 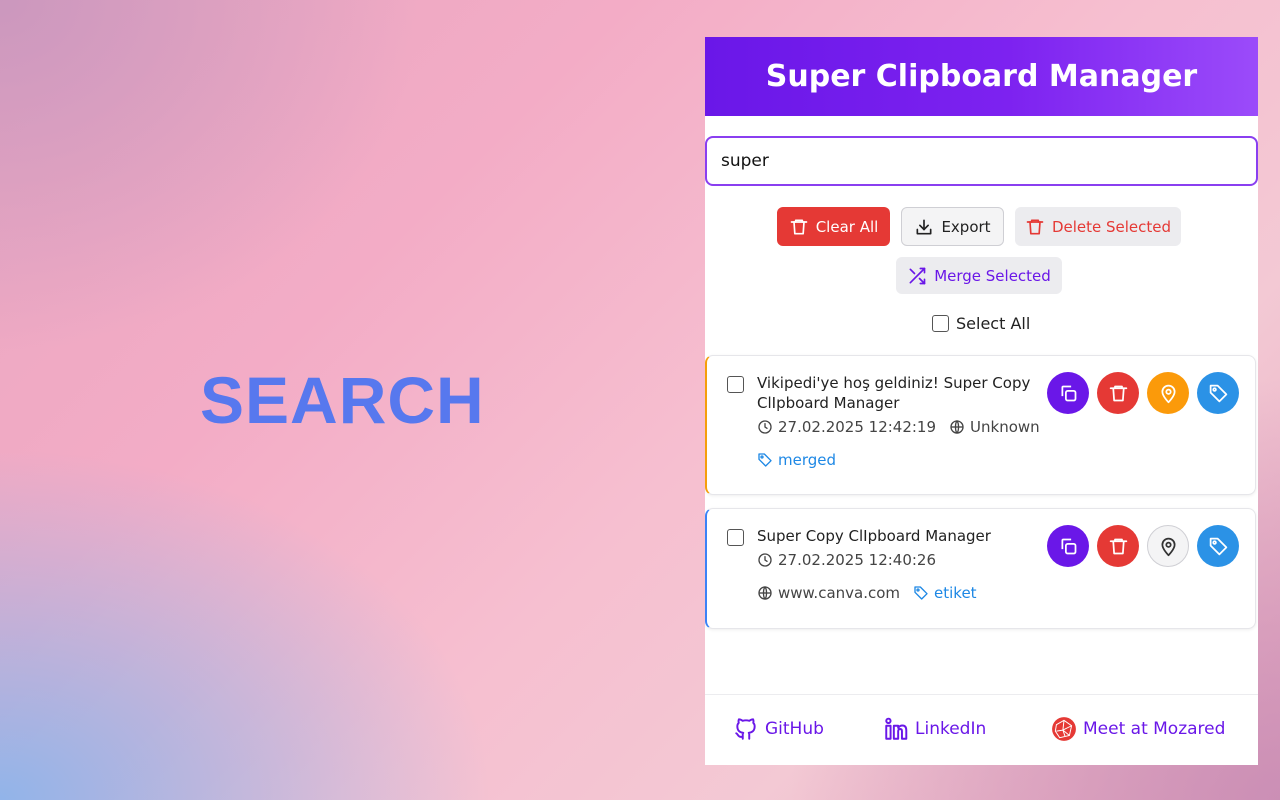 I want to click on item-source: www.canva.com, so click(x=839, y=593).